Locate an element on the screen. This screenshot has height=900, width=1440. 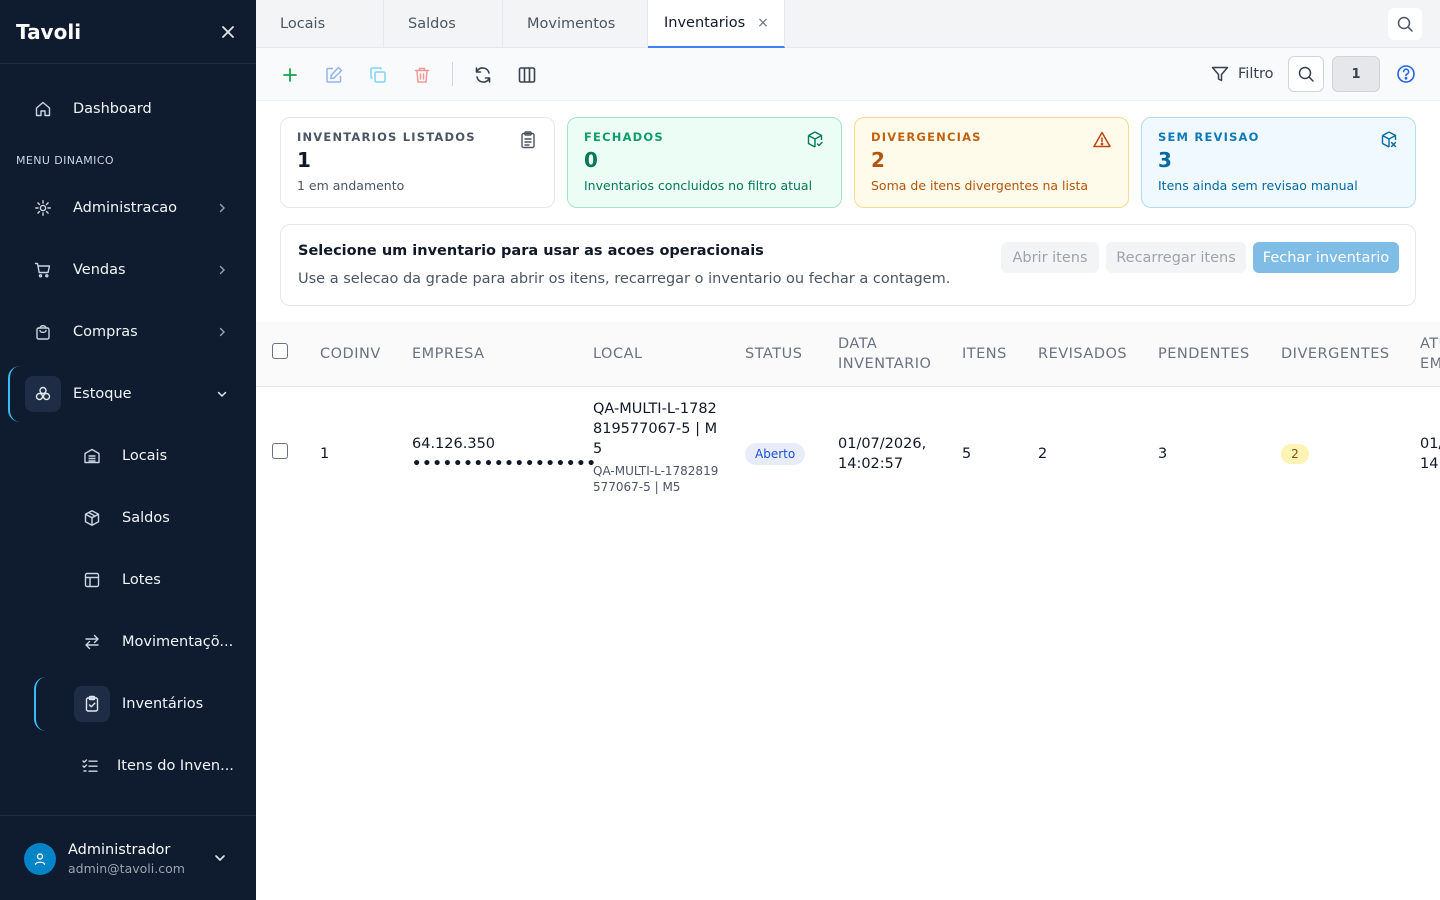
card-value: 3 is located at coordinates (1165, 160).